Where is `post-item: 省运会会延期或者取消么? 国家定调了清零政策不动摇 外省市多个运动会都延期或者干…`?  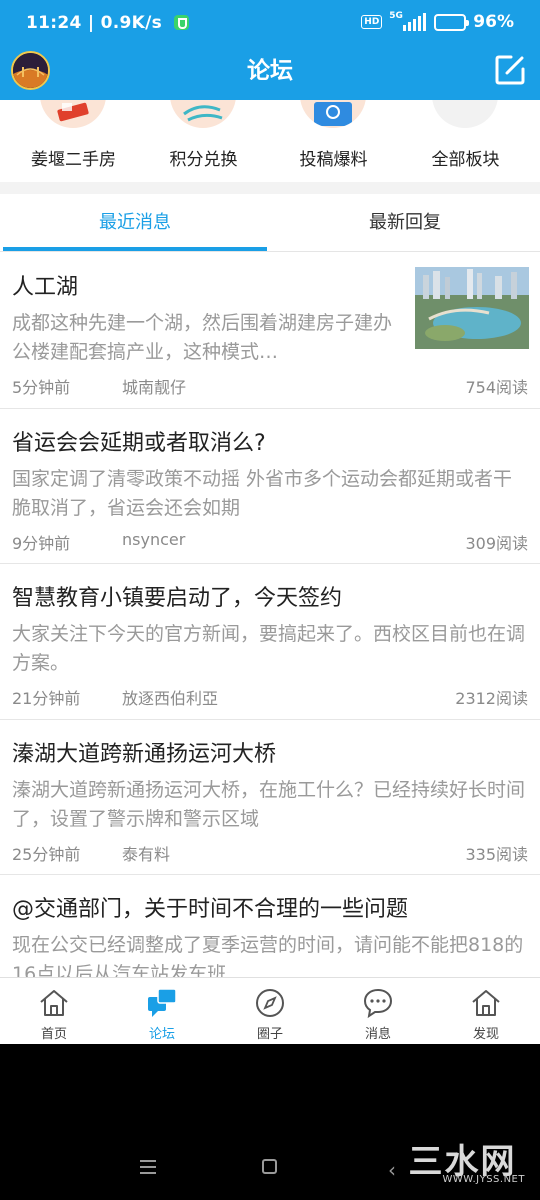
post-item: 省运会会延期或者取消么? 国家定调了清零政策不动摇 外省市多个运动会都延期或者干… is located at coordinates (270, 486).